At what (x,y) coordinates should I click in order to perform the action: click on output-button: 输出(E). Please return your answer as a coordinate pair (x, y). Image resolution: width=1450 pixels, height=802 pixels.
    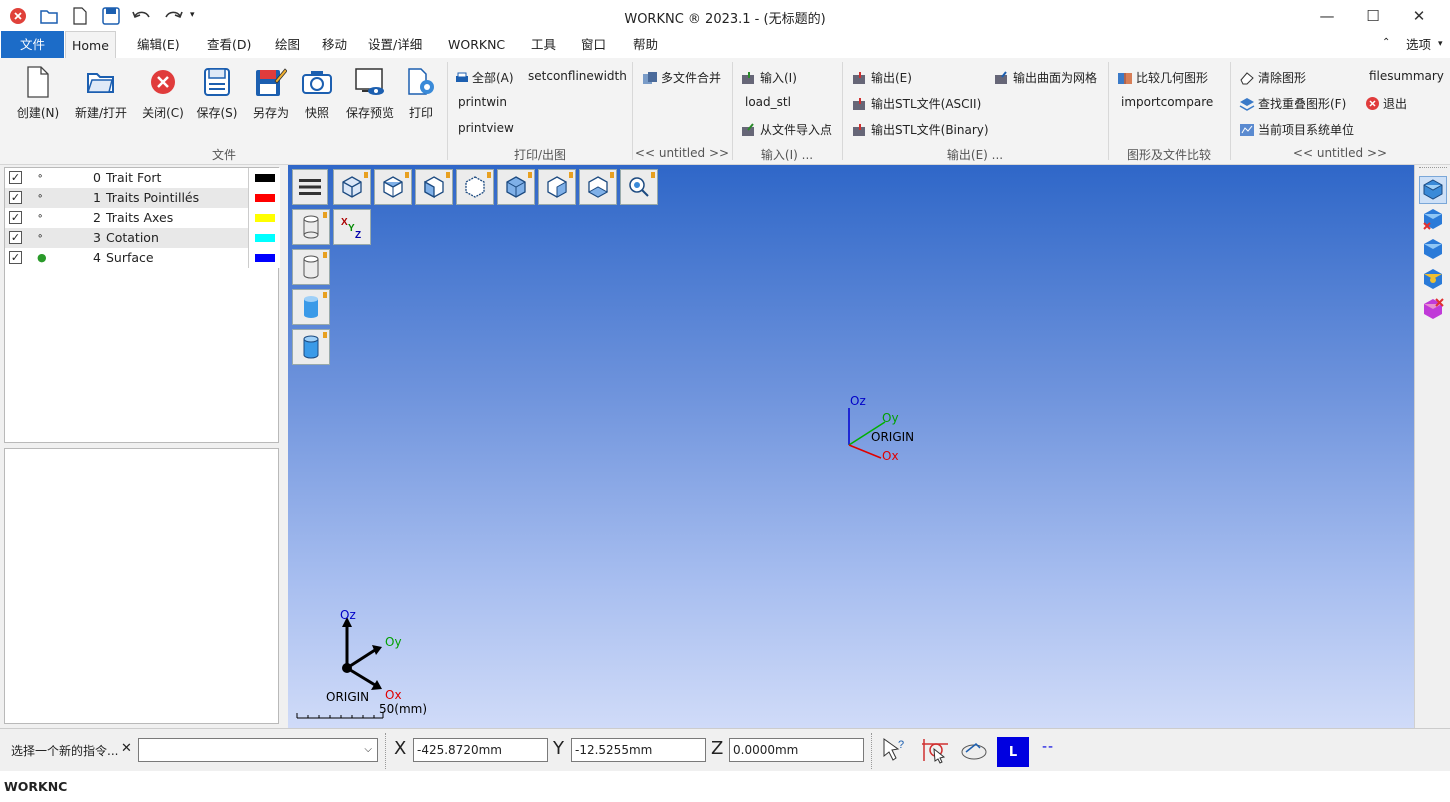
    Looking at the image, I should click on (882, 77).